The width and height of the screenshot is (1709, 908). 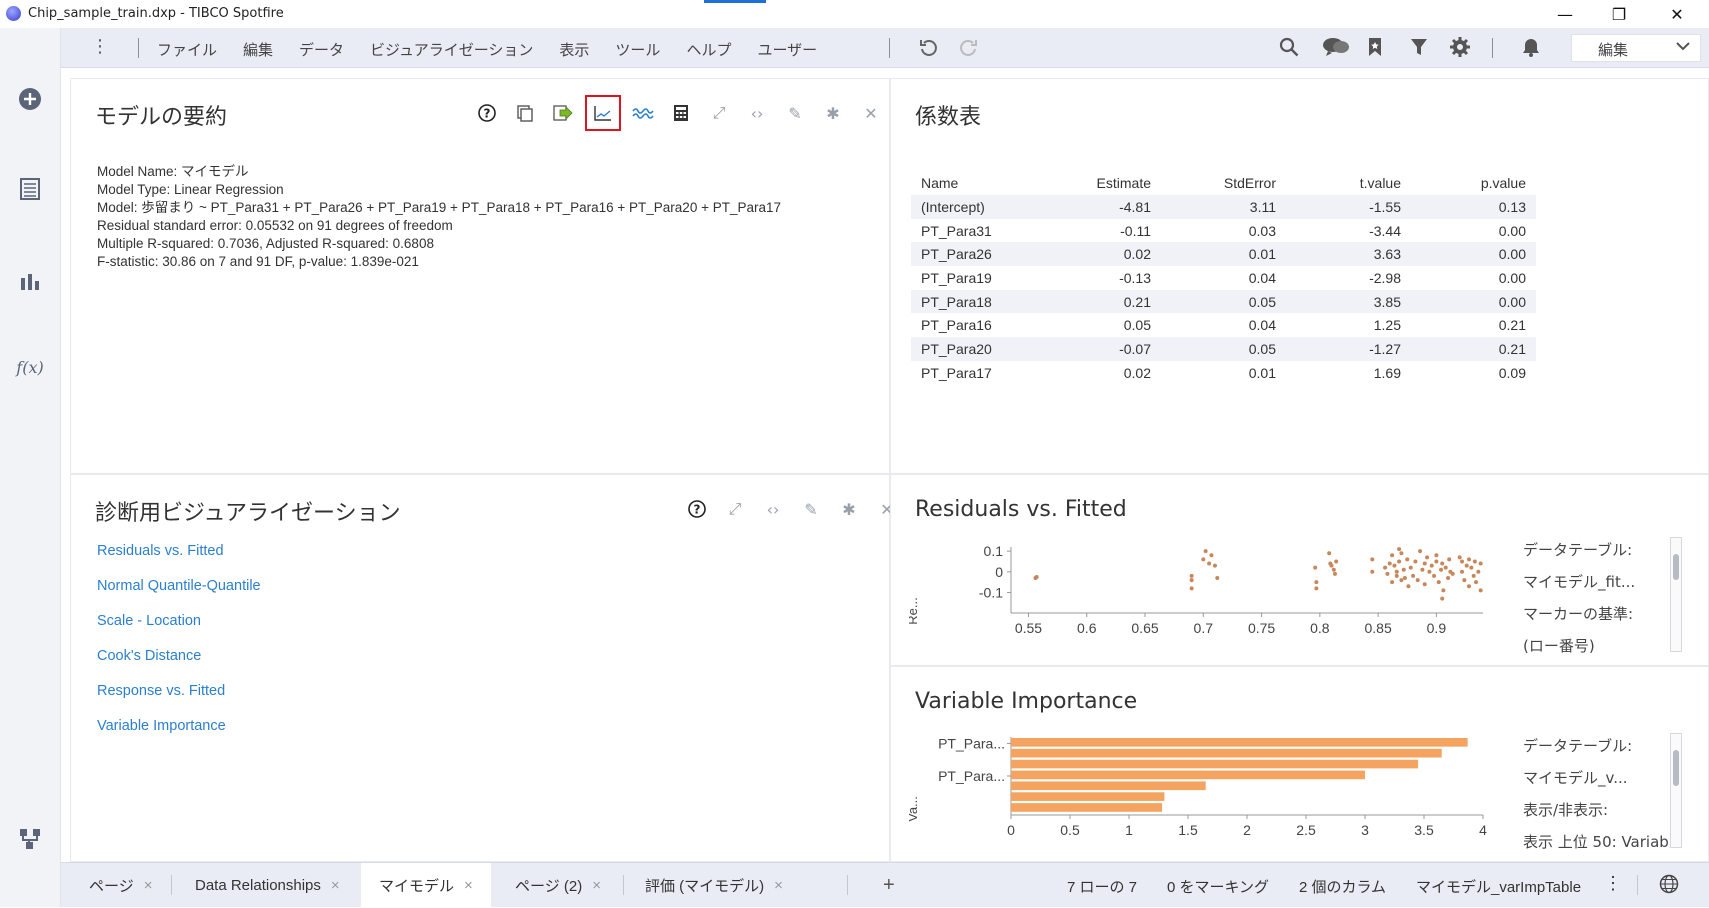 What do you see at coordinates (30, 839) in the screenshot?
I see `relationships-icon` at bounding box center [30, 839].